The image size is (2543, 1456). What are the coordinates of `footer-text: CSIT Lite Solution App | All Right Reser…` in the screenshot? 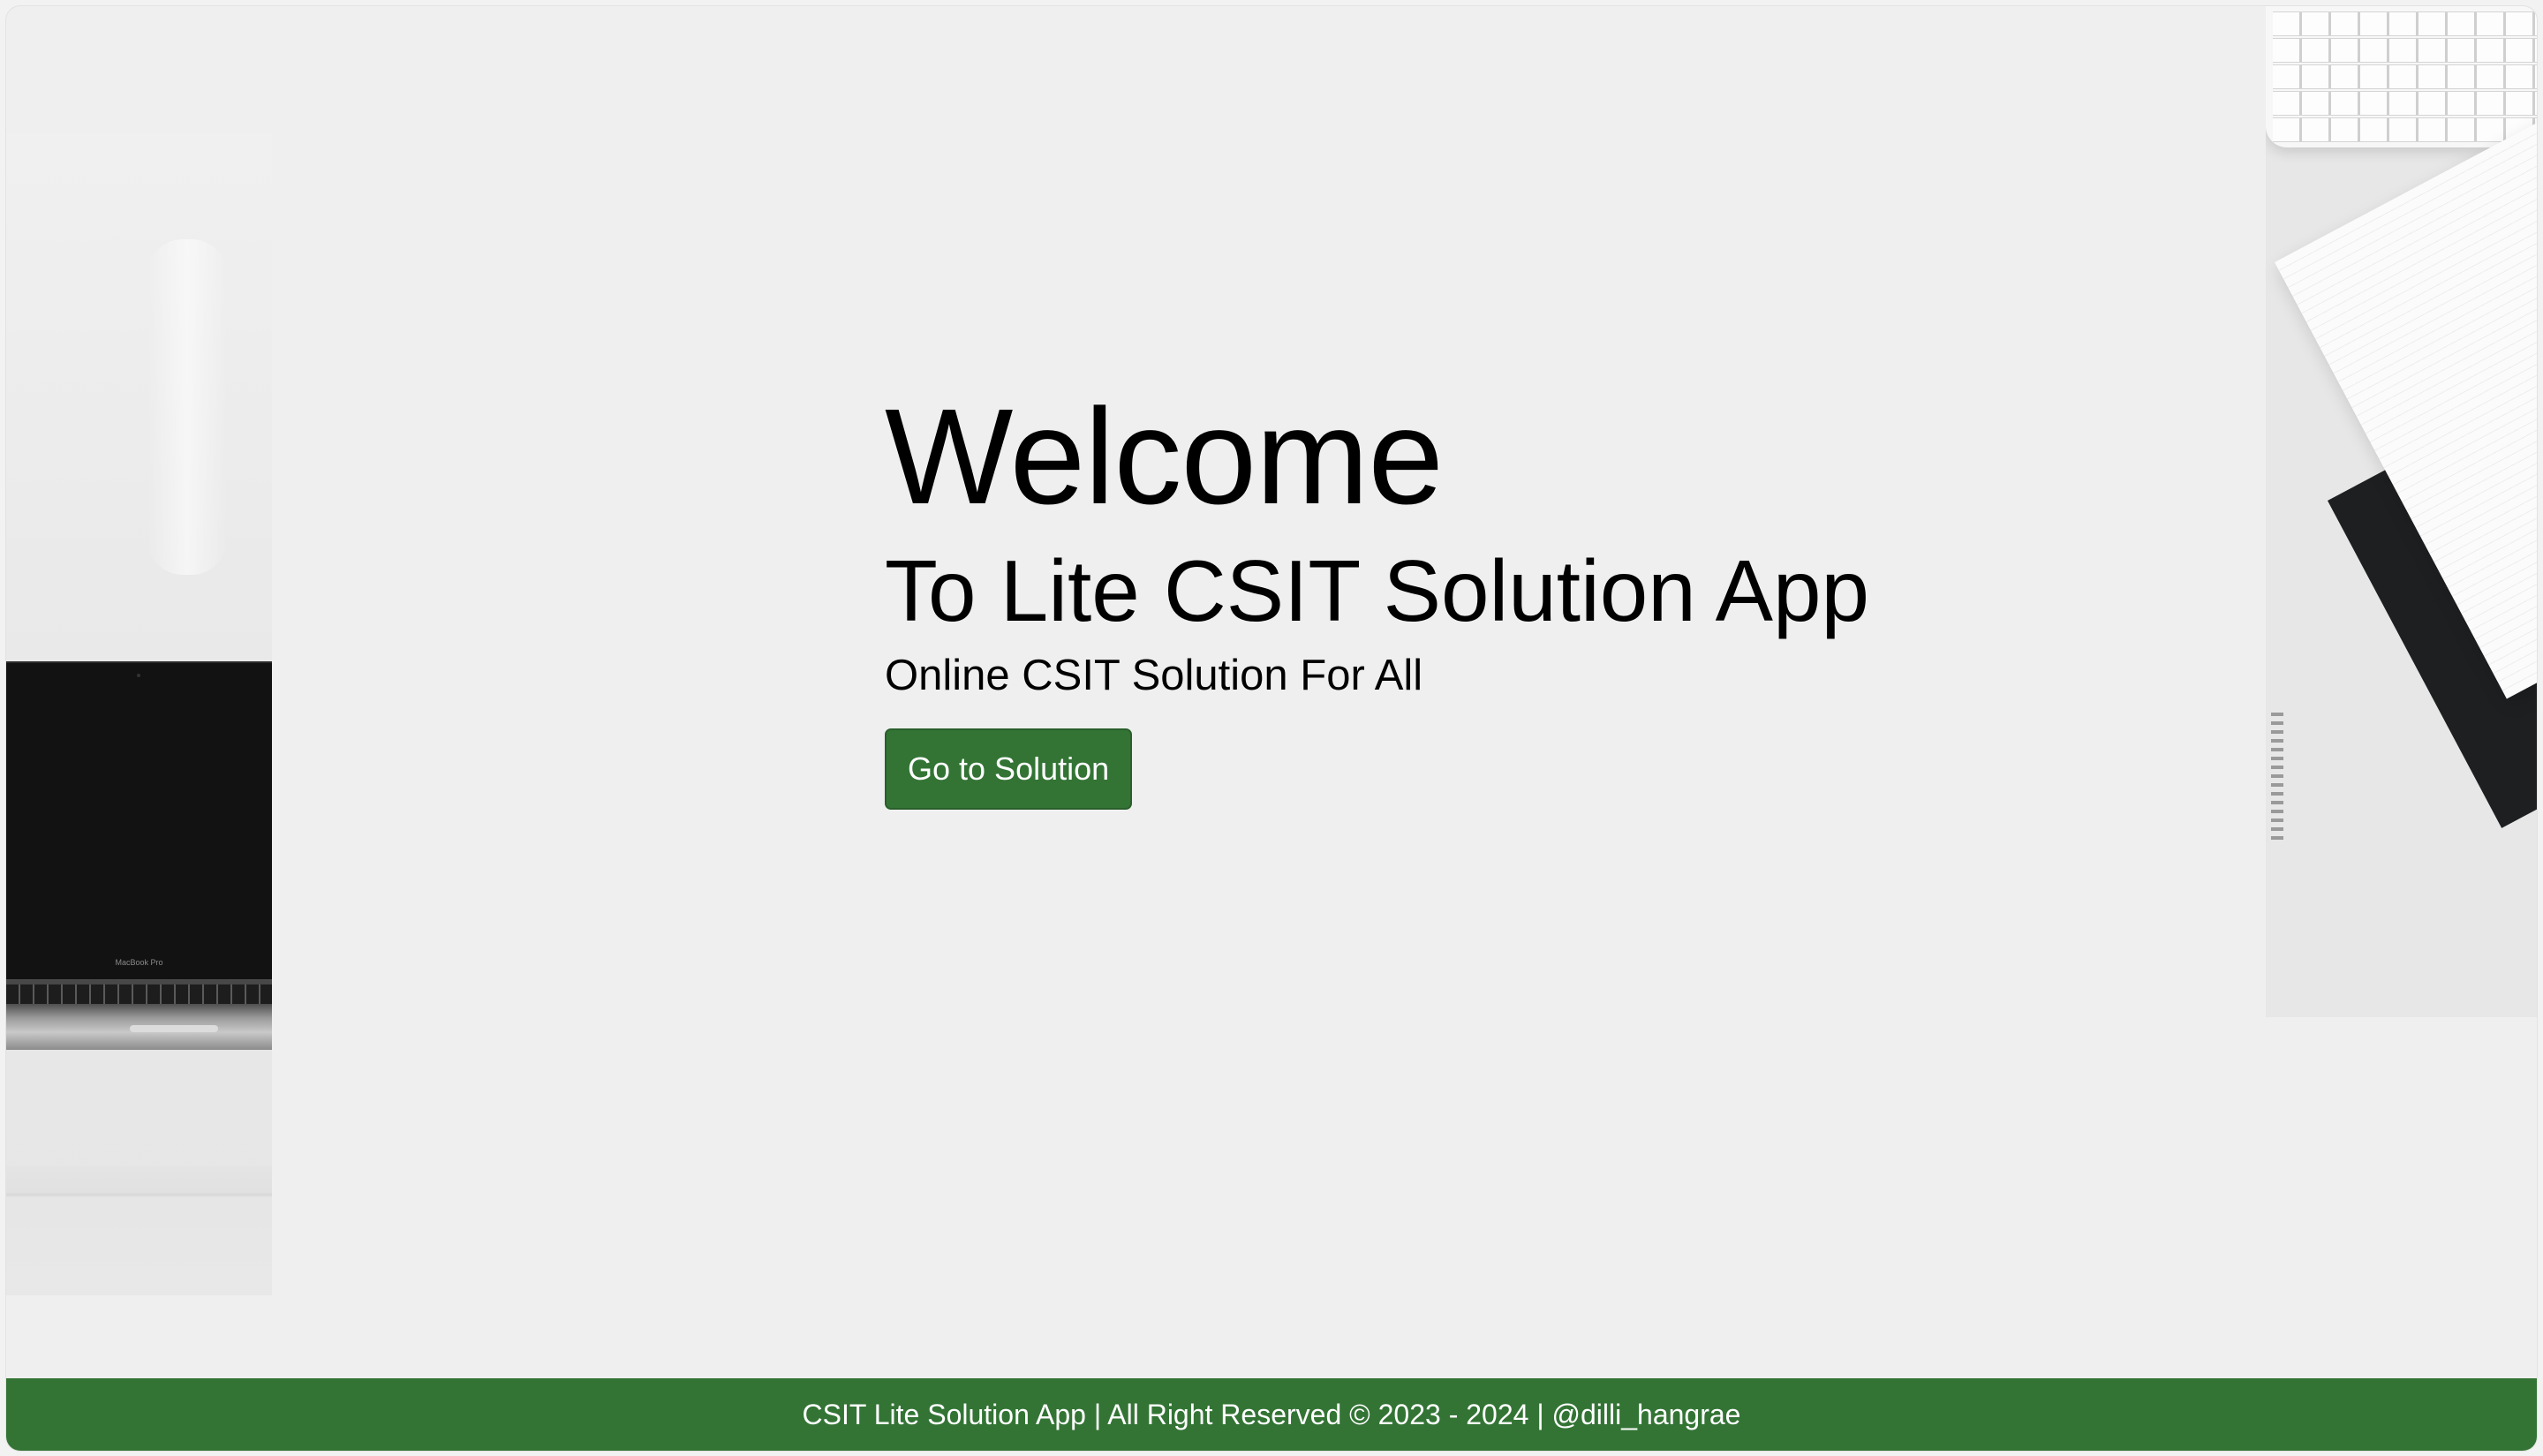 It's located at (1271, 1414).